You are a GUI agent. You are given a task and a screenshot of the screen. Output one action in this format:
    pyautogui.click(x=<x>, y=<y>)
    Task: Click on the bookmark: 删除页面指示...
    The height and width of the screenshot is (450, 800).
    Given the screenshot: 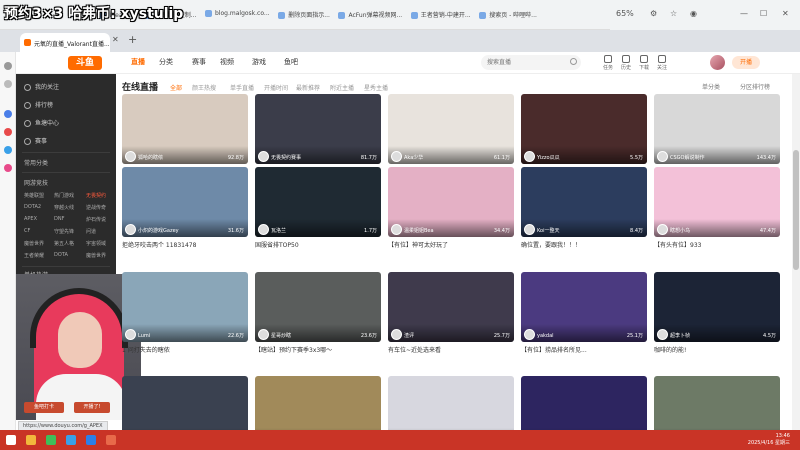 What is the action you would take?
    pyautogui.click(x=304, y=14)
    